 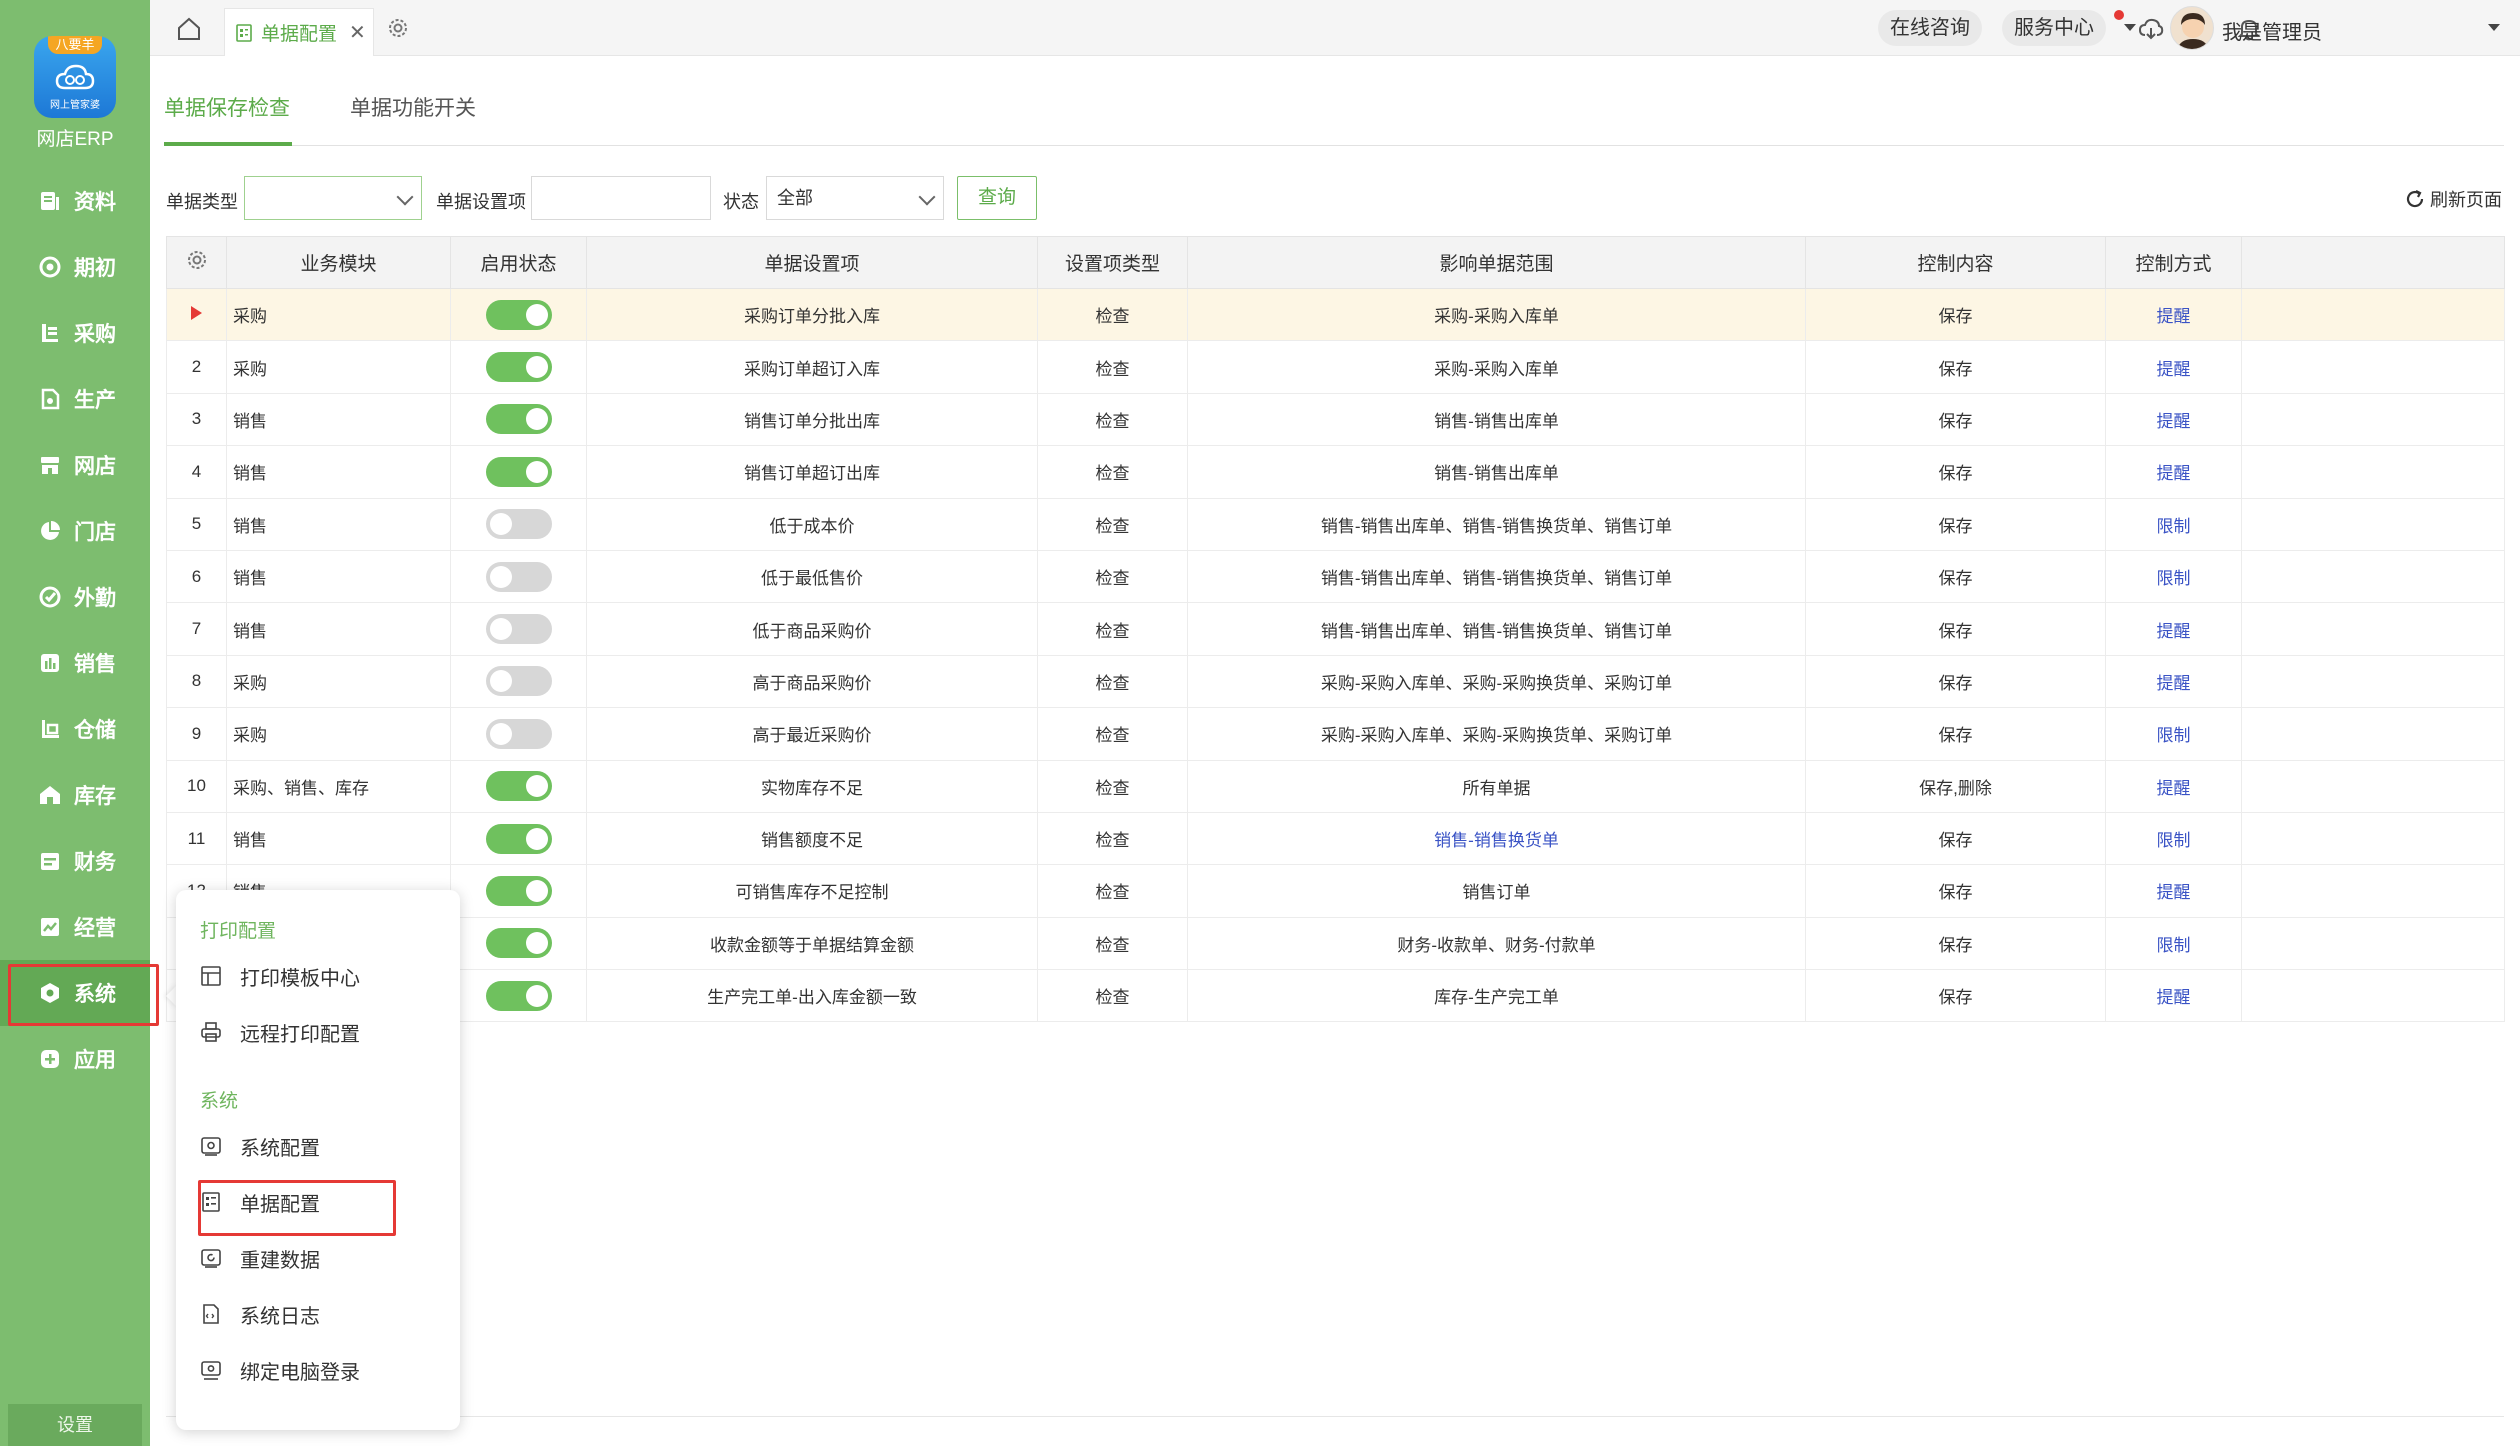 What do you see at coordinates (812, 262) in the screenshot?
I see `header-setting: 单据设置项` at bounding box center [812, 262].